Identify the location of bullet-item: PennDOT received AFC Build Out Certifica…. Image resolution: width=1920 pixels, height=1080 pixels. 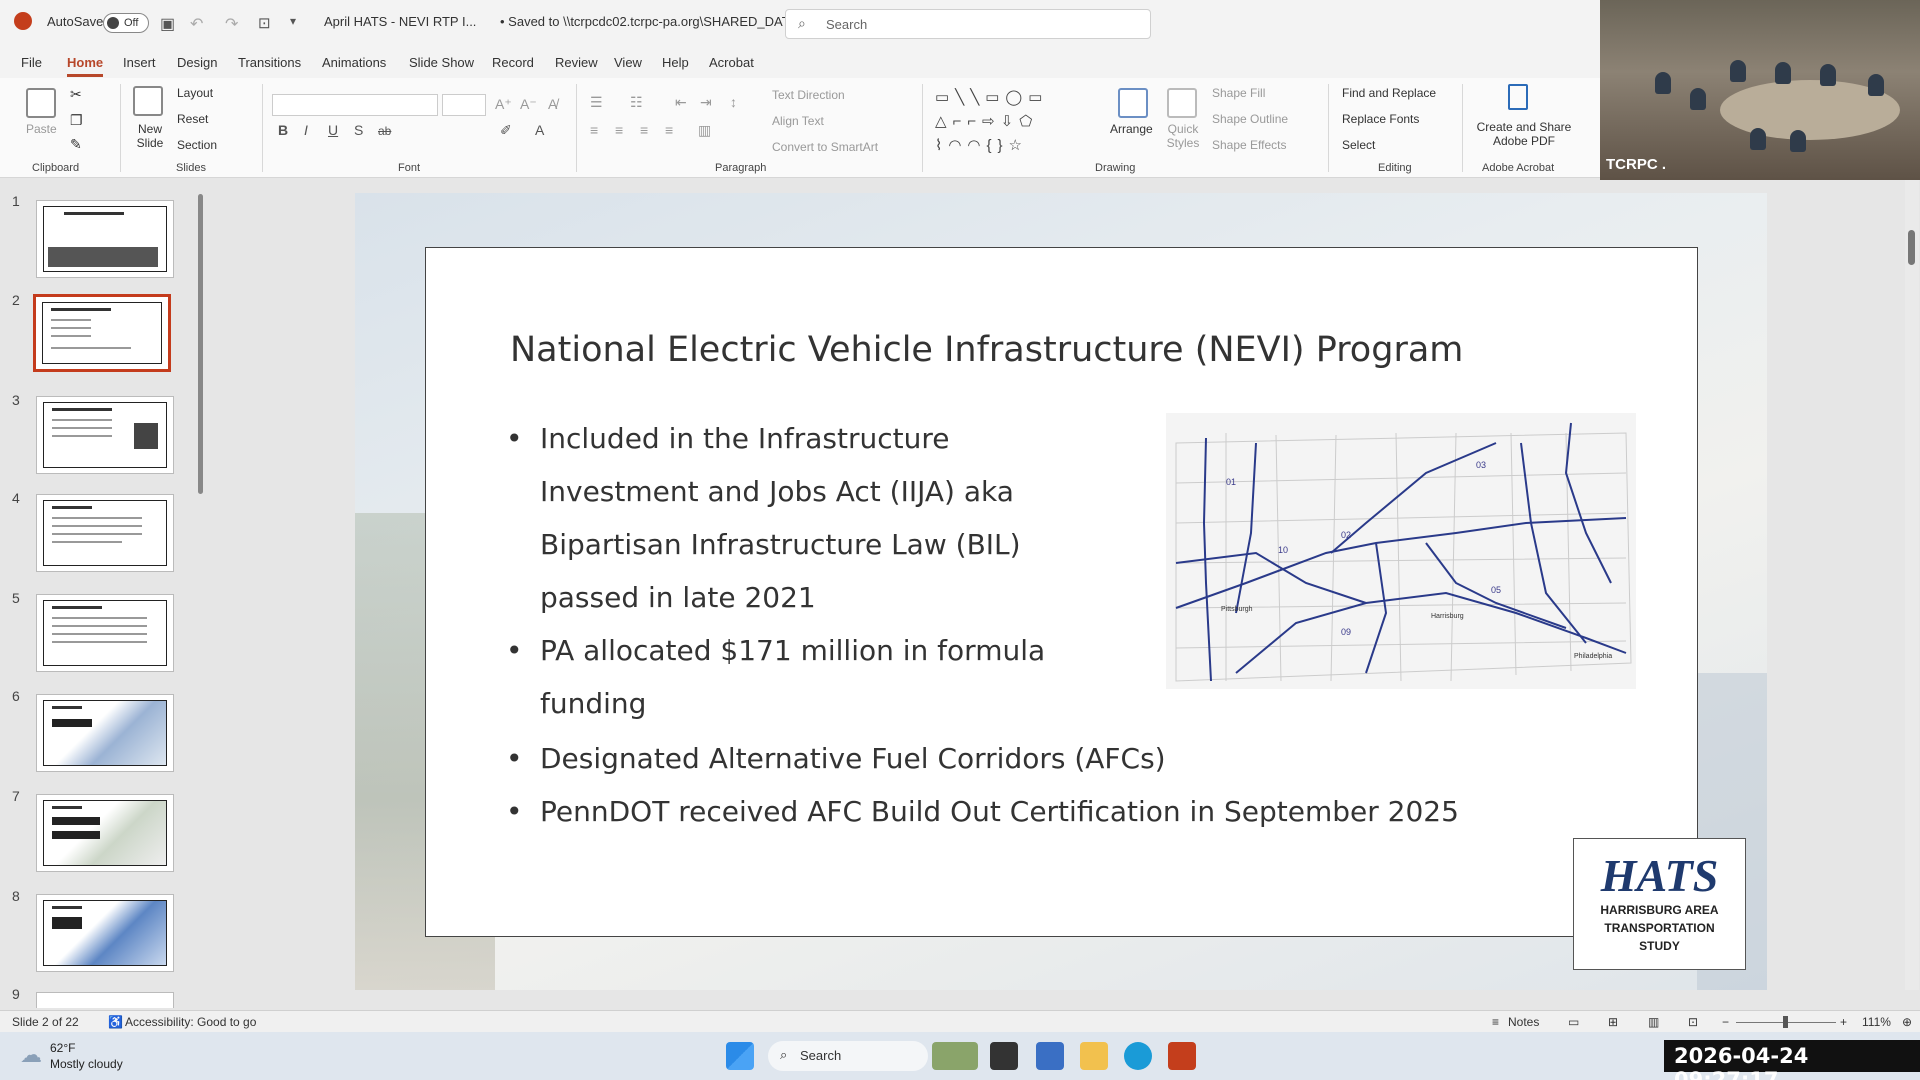
(1098, 811).